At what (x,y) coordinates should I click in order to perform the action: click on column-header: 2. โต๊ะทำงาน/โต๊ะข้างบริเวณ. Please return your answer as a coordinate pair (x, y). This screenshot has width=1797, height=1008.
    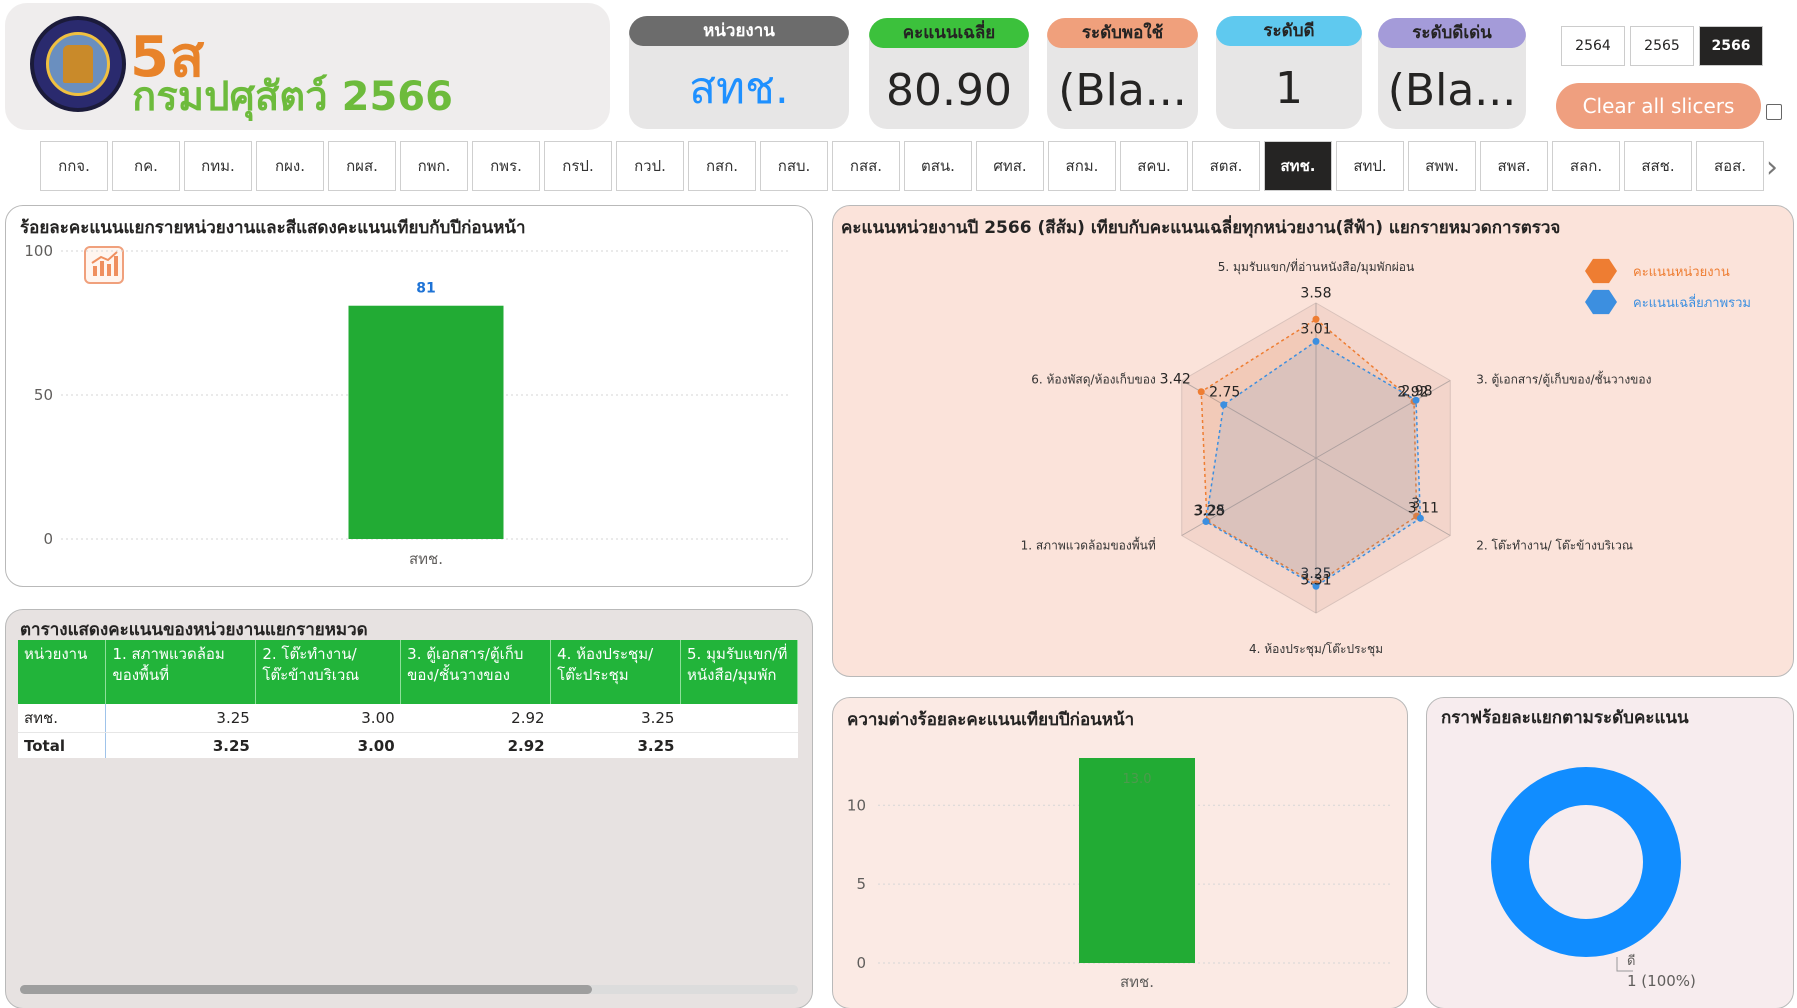
    Looking at the image, I should click on (328, 672).